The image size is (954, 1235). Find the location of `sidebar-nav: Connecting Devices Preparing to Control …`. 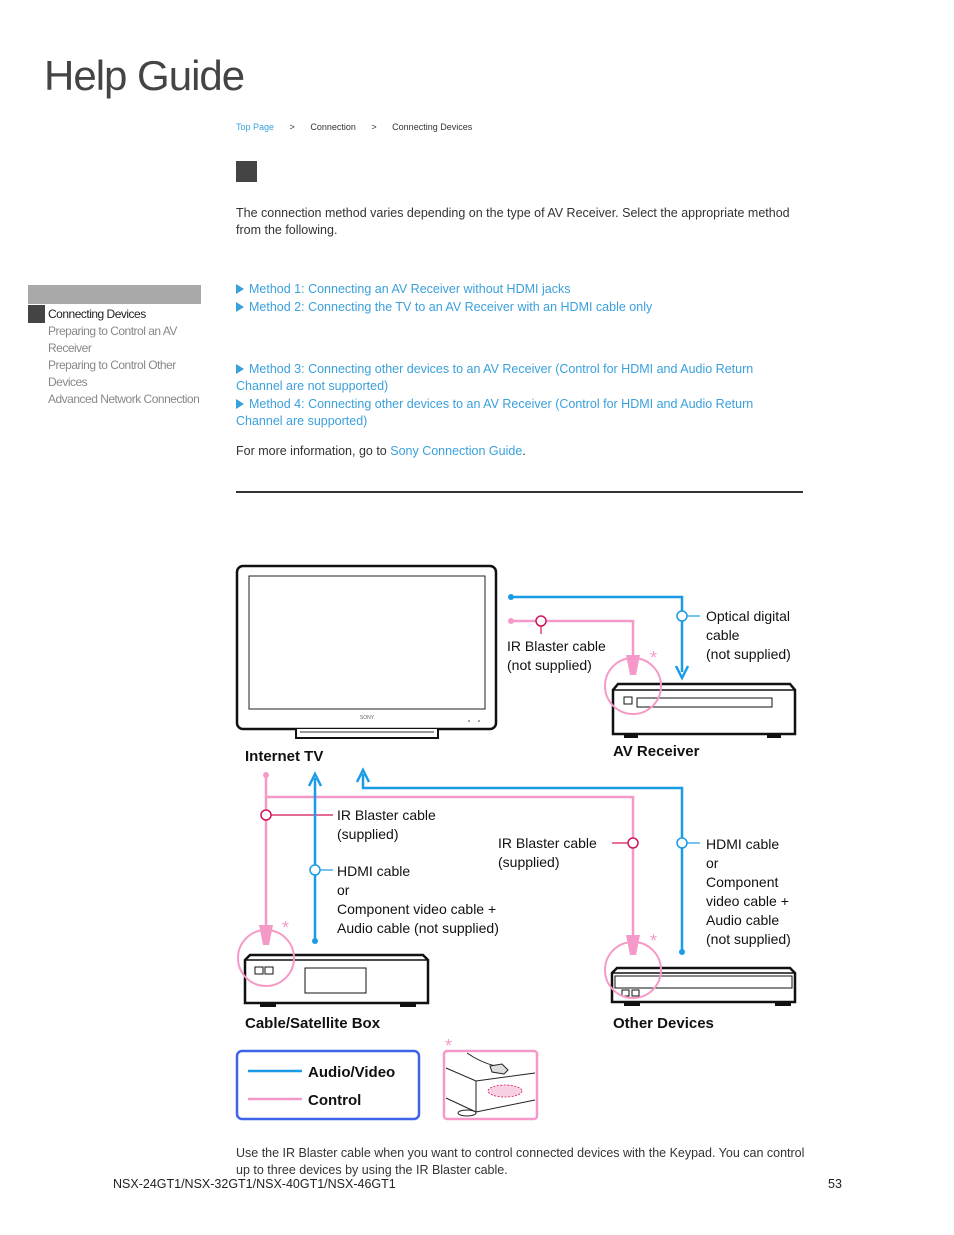

sidebar-nav: Connecting Devices Preparing to Control … is located at coordinates (128, 357).